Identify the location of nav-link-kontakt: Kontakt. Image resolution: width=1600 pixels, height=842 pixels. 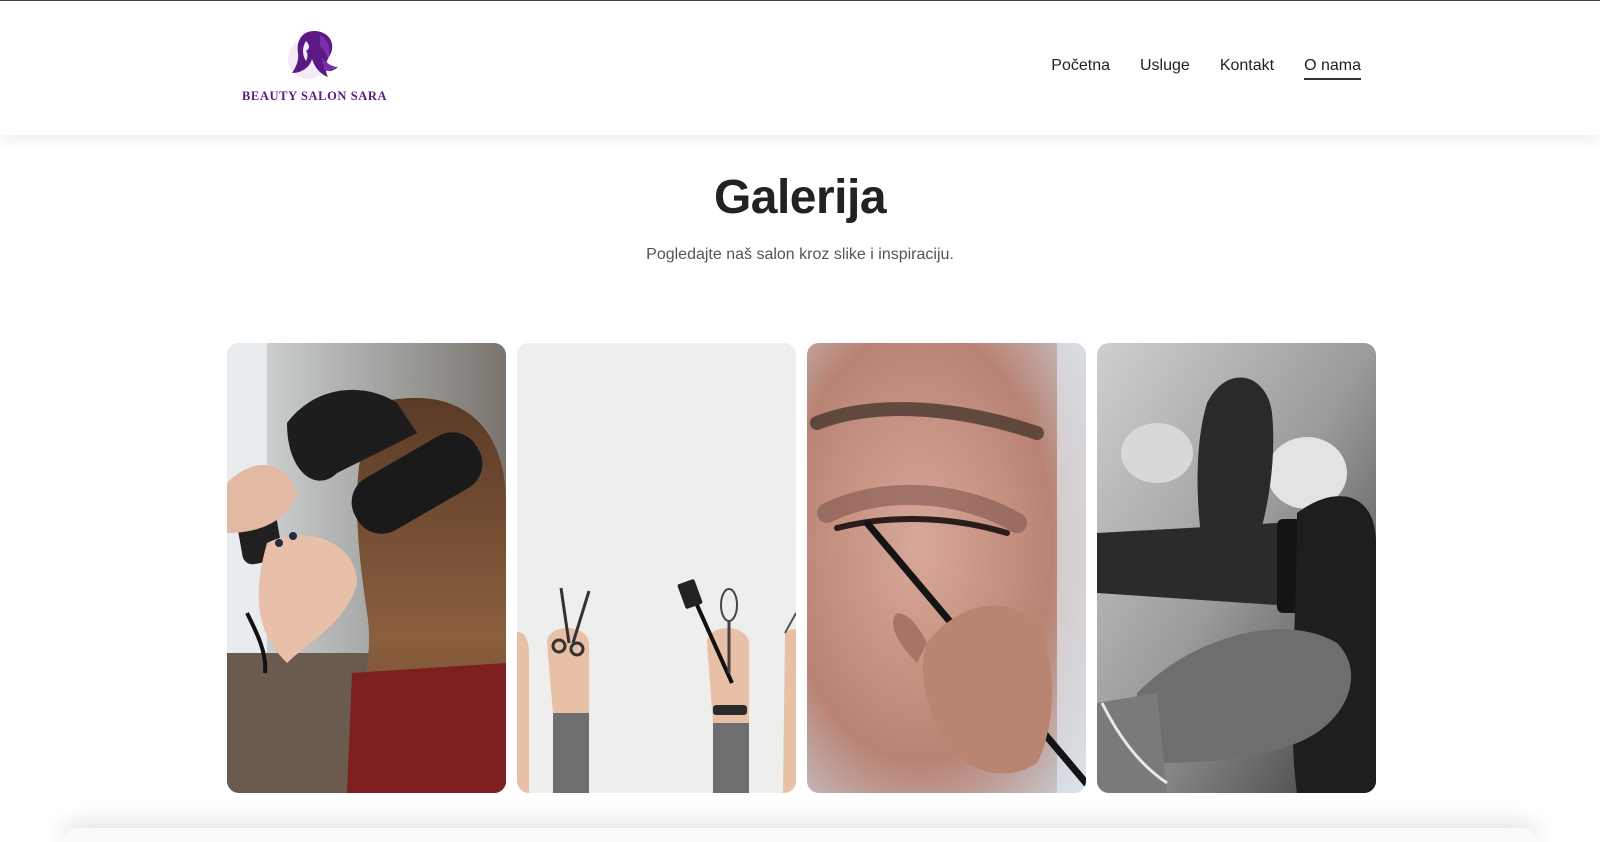
(1247, 68).